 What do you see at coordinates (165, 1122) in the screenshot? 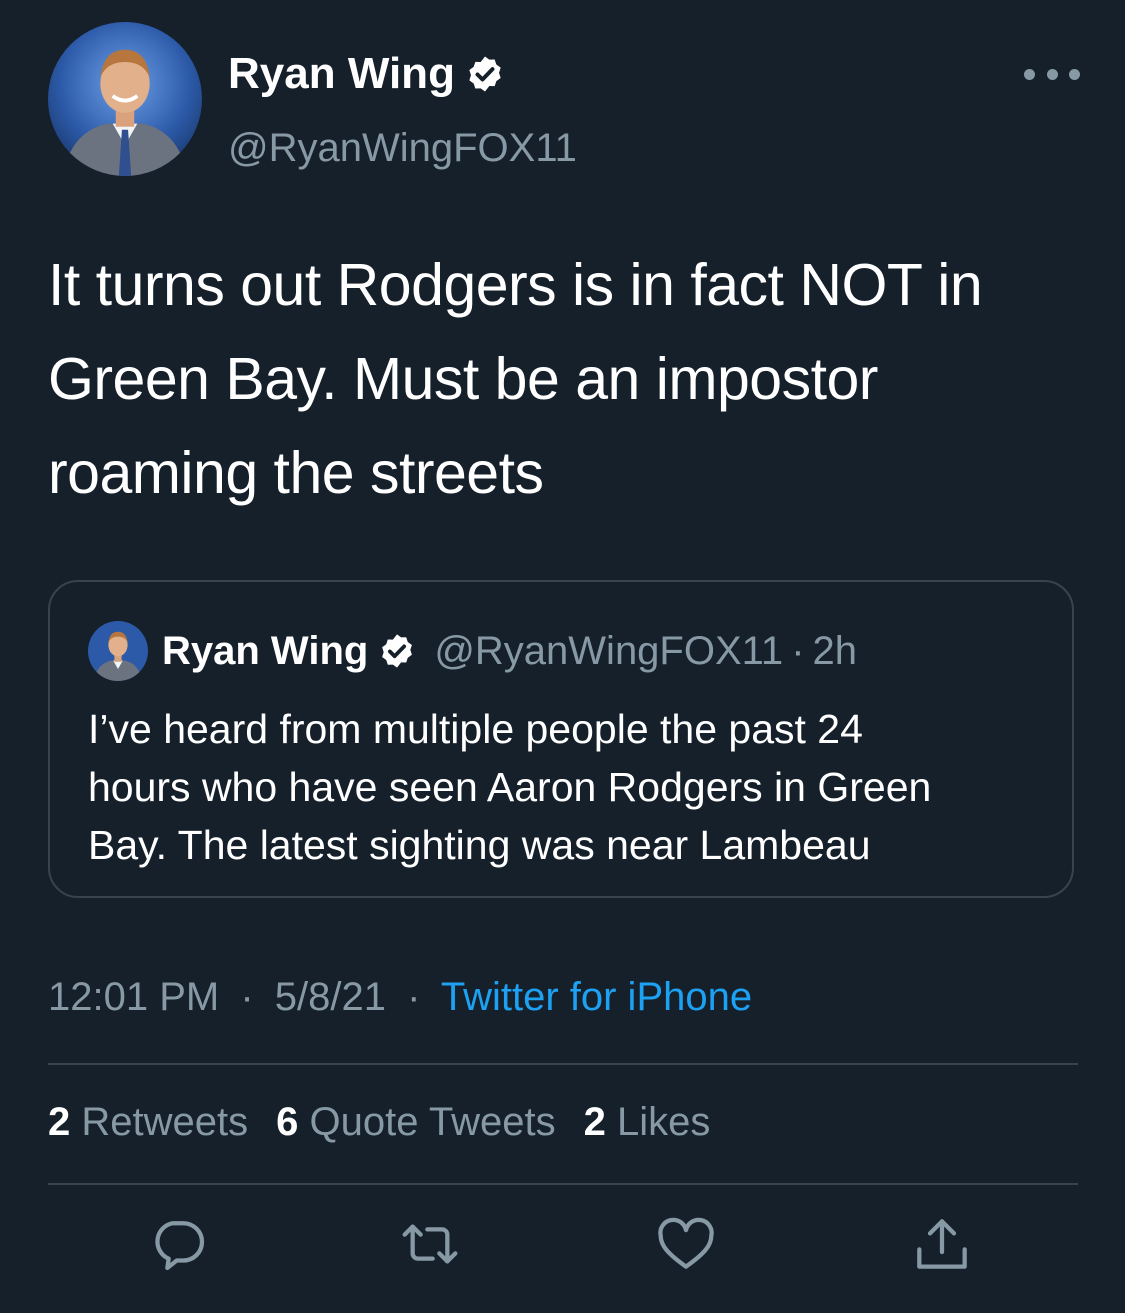
I see `retweets-label: Retweets` at bounding box center [165, 1122].